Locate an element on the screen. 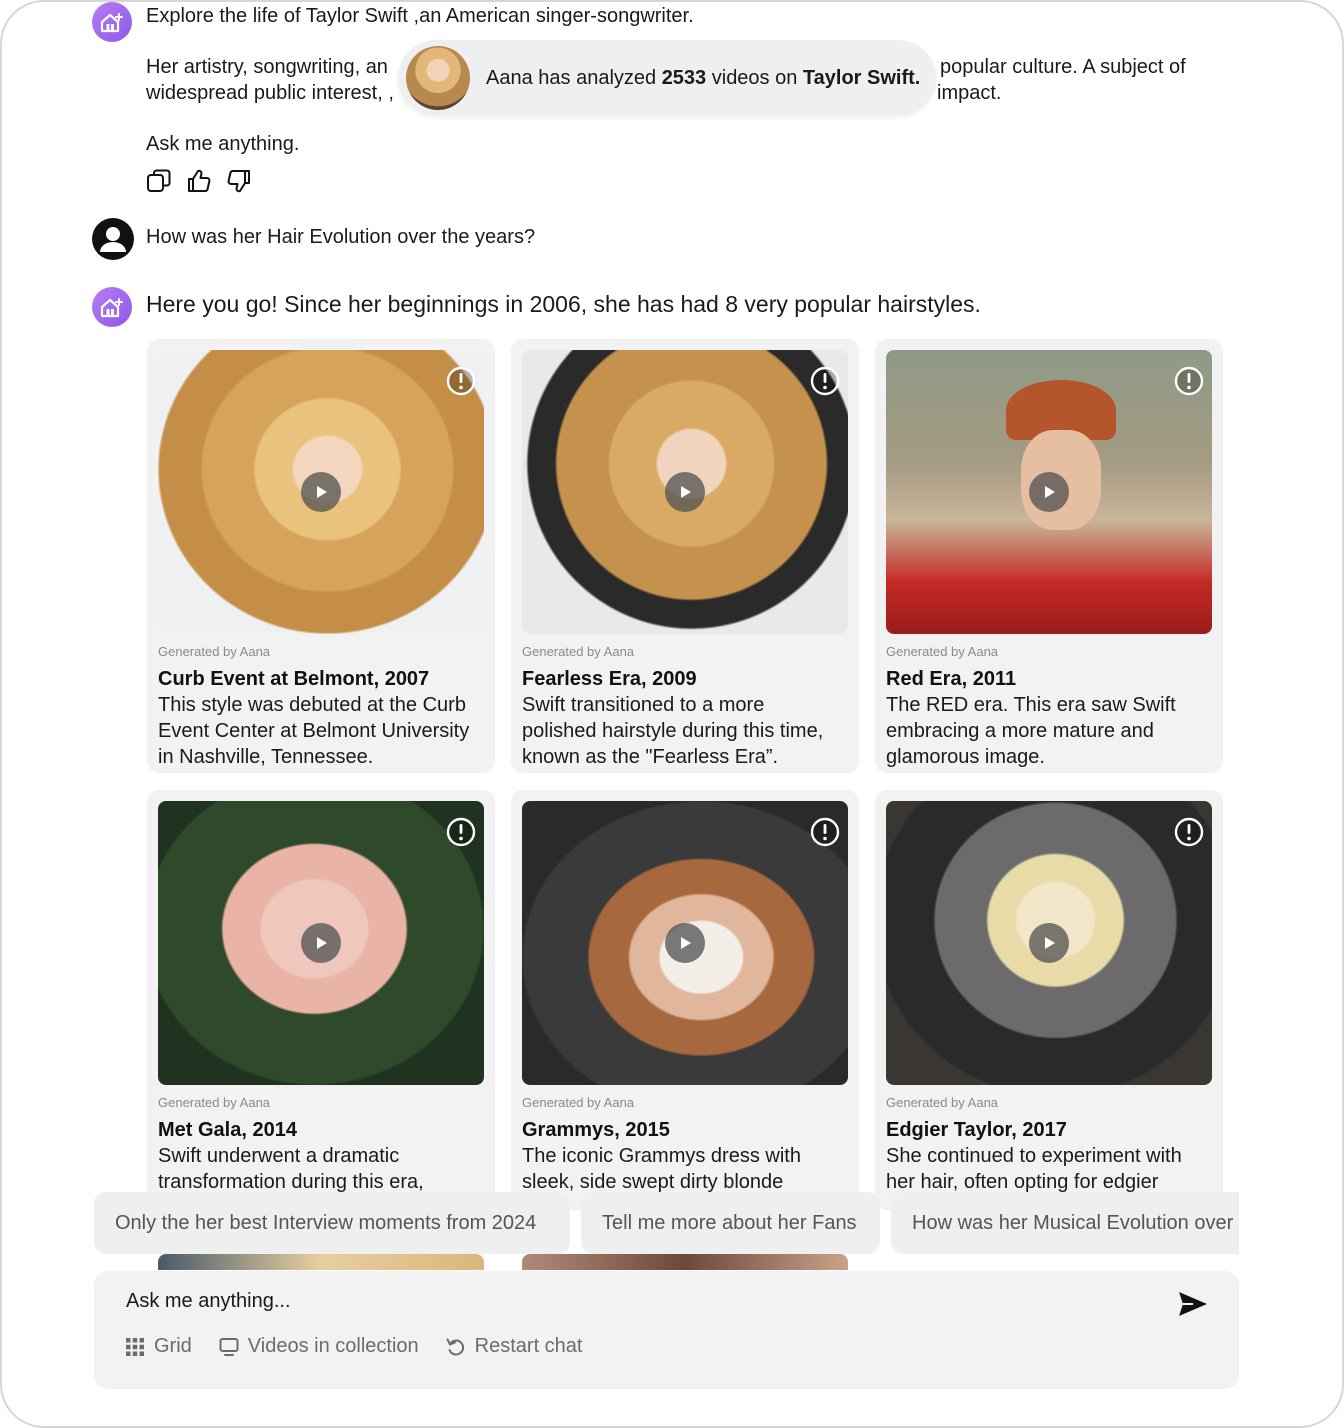 The width and height of the screenshot is (1344, 1428). restart-chat-button: Restart chat is located at coordinates (514, 1346).